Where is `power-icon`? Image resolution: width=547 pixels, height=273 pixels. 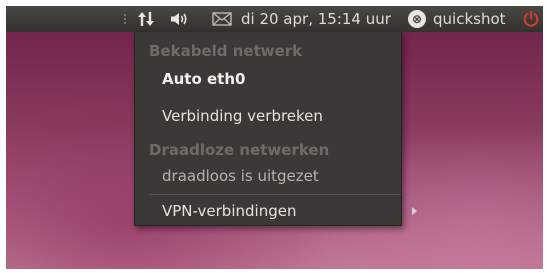 power-icon is located at coordinates (531, 18).